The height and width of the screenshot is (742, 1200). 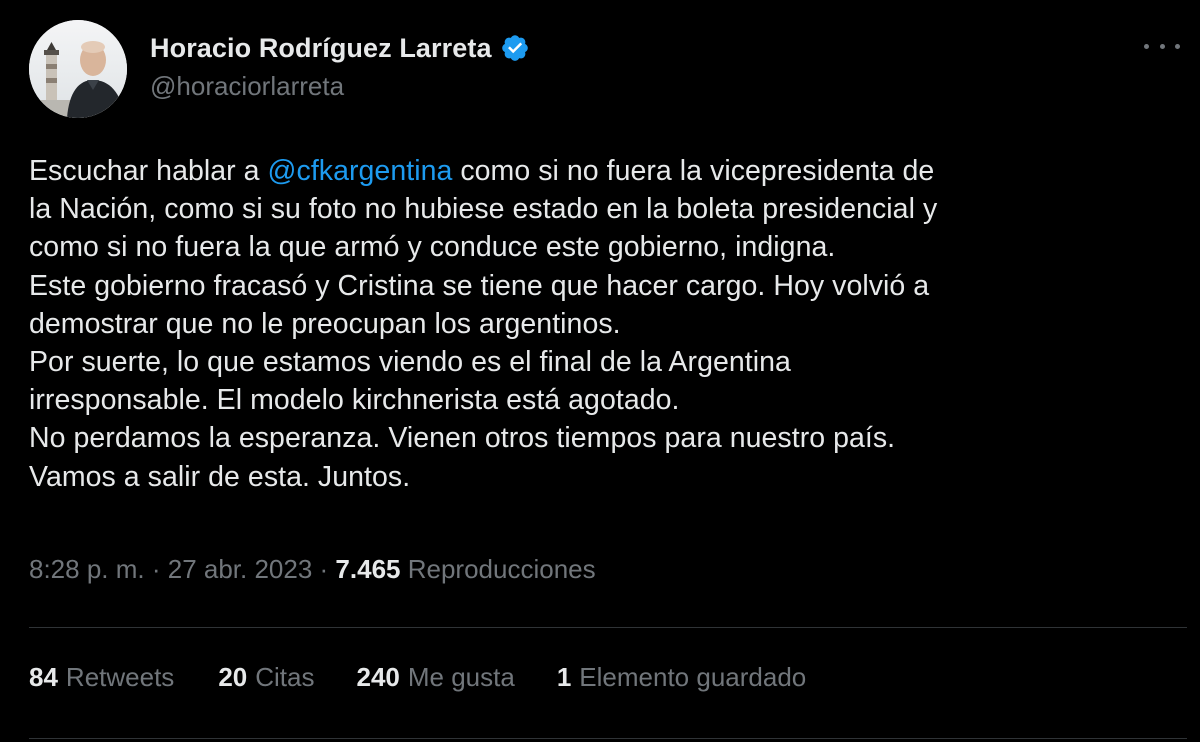 What do you see at coordinates (564, 677) in the screenshot?
I see `bookmarks-count: 1` at bounding box center [564, 677].